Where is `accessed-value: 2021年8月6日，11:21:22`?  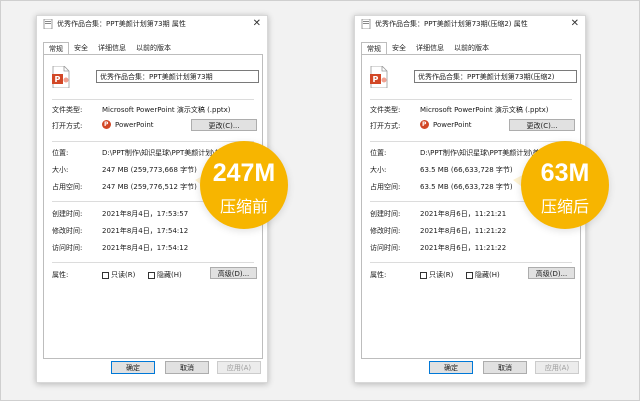 accessed-value: 2021年8月6日，11:21:22 is located at coordinates (463, 248).